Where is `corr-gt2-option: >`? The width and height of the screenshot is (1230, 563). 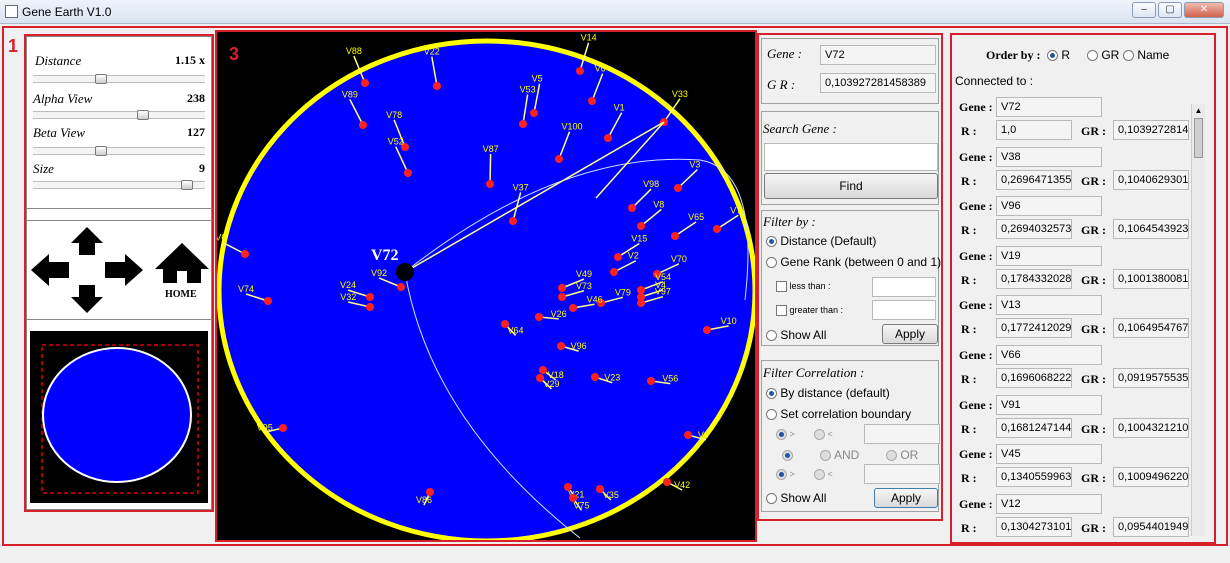
corr-gt2-option: > is located at coordinates (785, 475).